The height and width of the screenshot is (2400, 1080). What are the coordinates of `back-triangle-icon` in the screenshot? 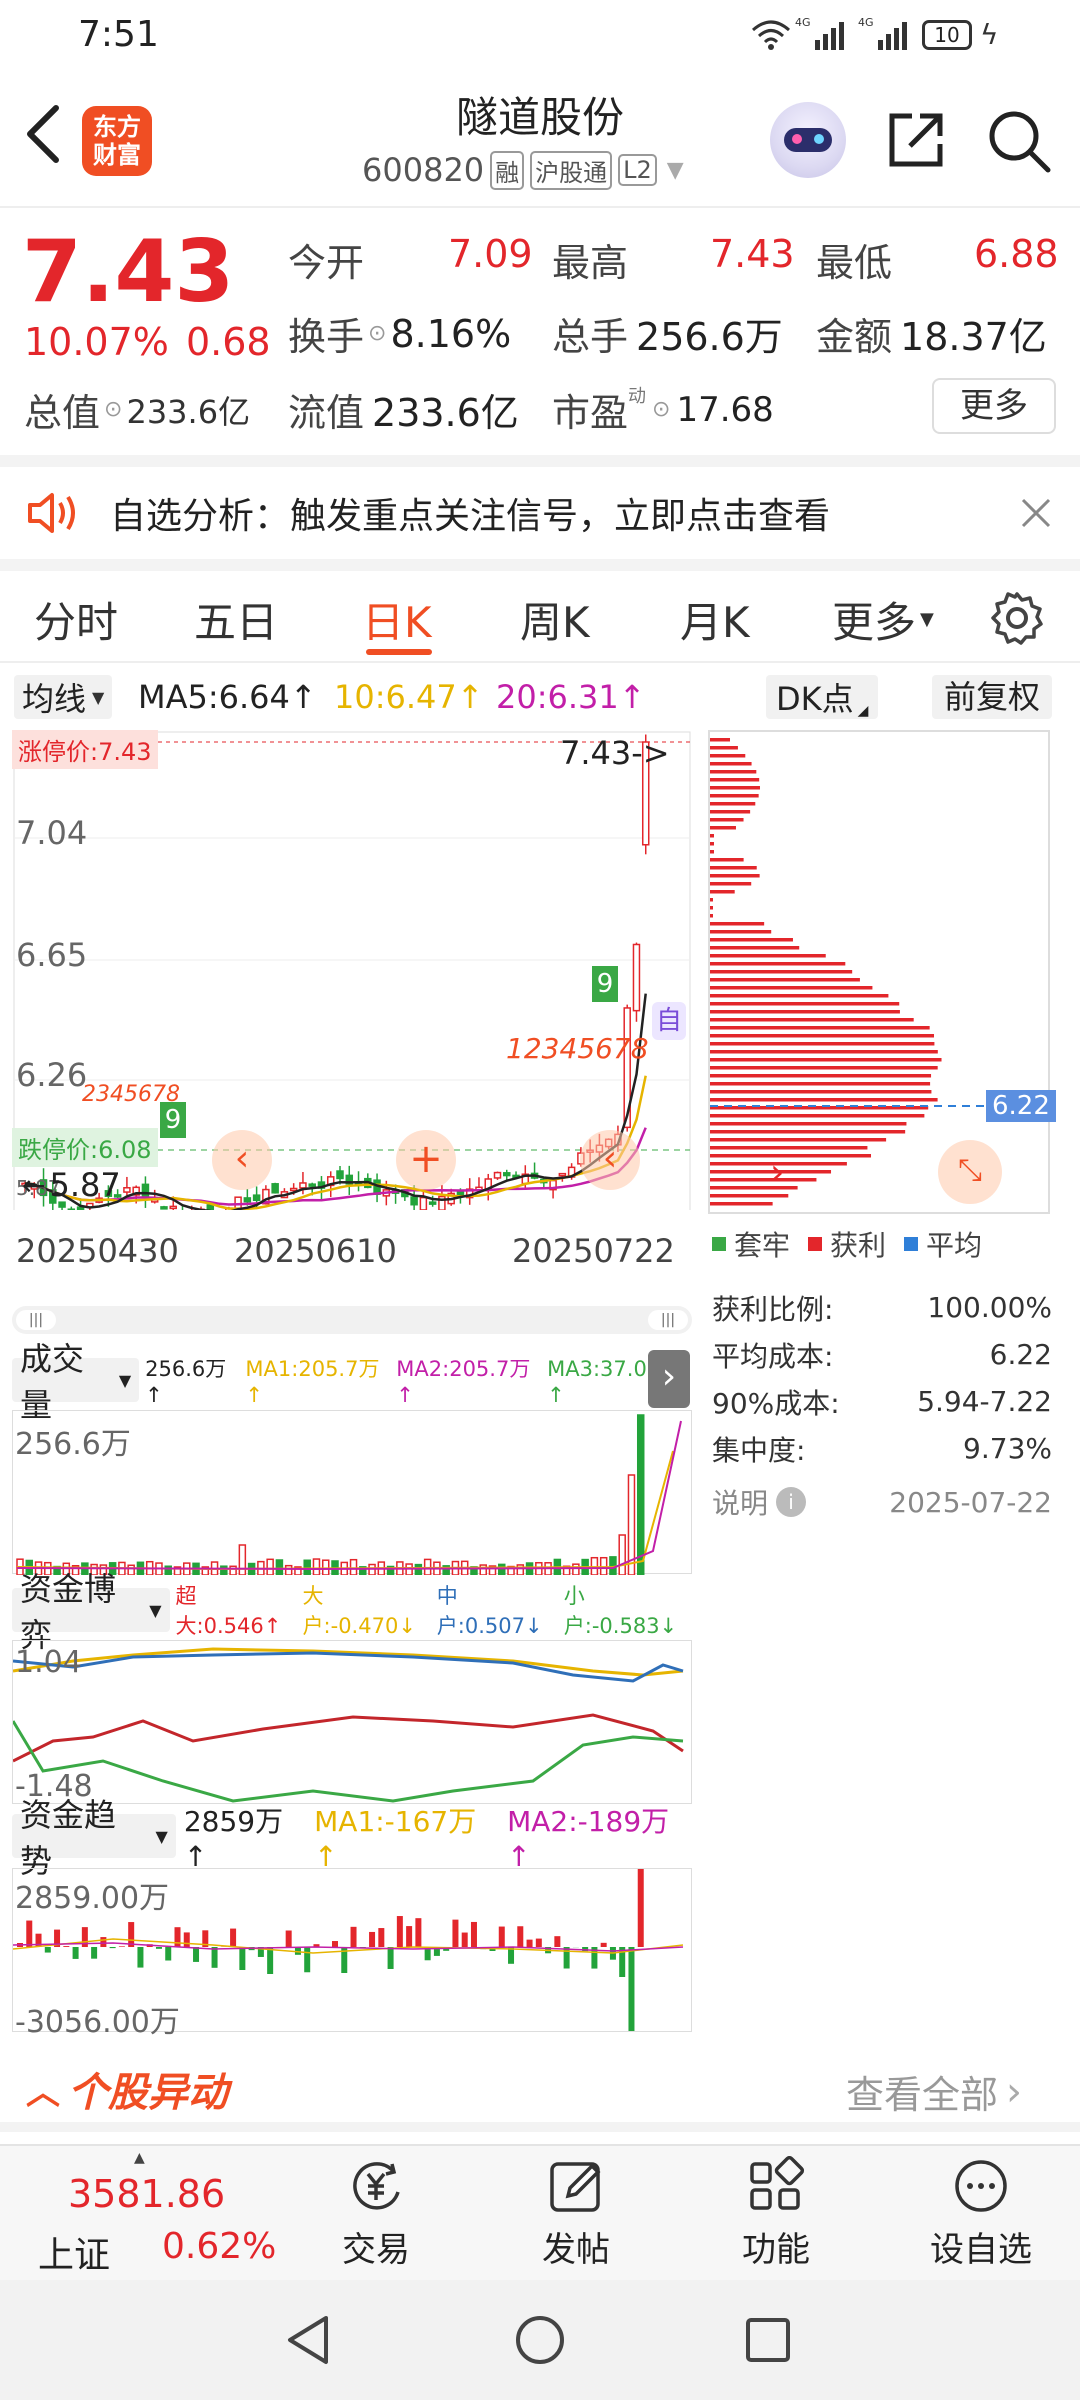 It's located at (308, 2340).